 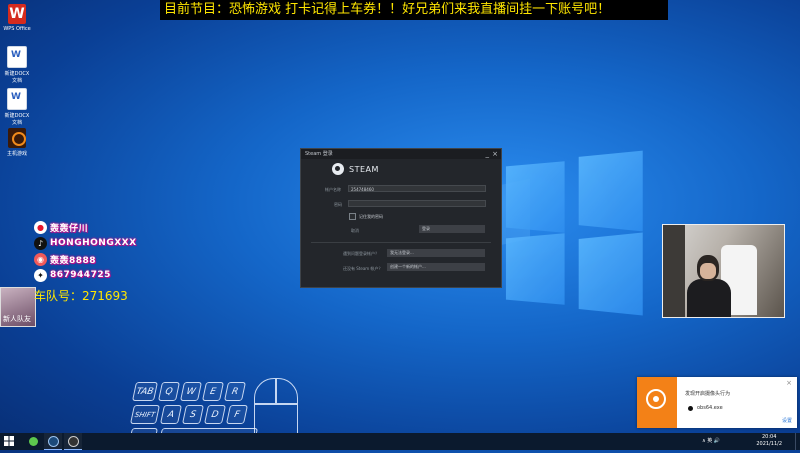 I want to click on key-a: A, so click(x=171, y=414).